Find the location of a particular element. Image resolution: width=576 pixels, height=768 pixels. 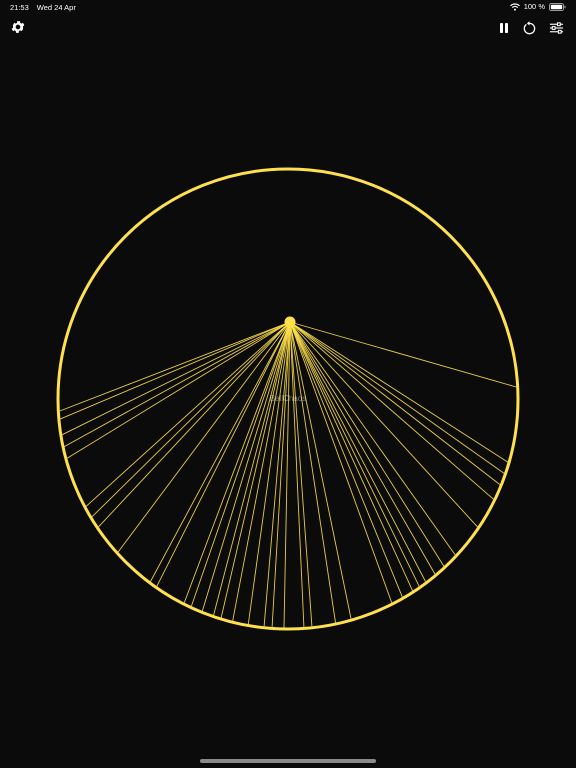

app-watermark: BallChaos is located at coordinates (288, 398).